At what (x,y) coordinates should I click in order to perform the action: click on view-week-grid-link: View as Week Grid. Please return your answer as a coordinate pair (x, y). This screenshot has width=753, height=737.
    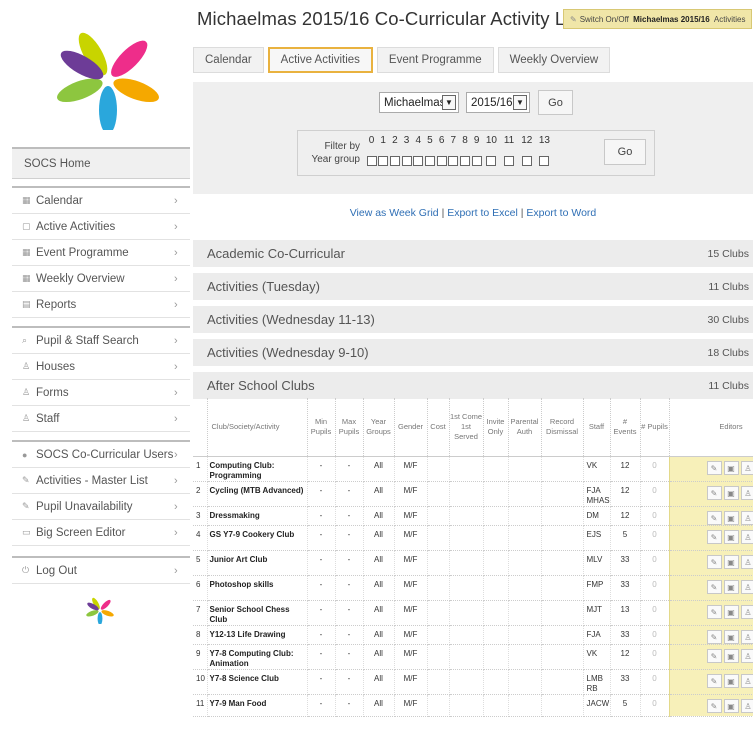
    Looking at the image, I should click on (394, 213).